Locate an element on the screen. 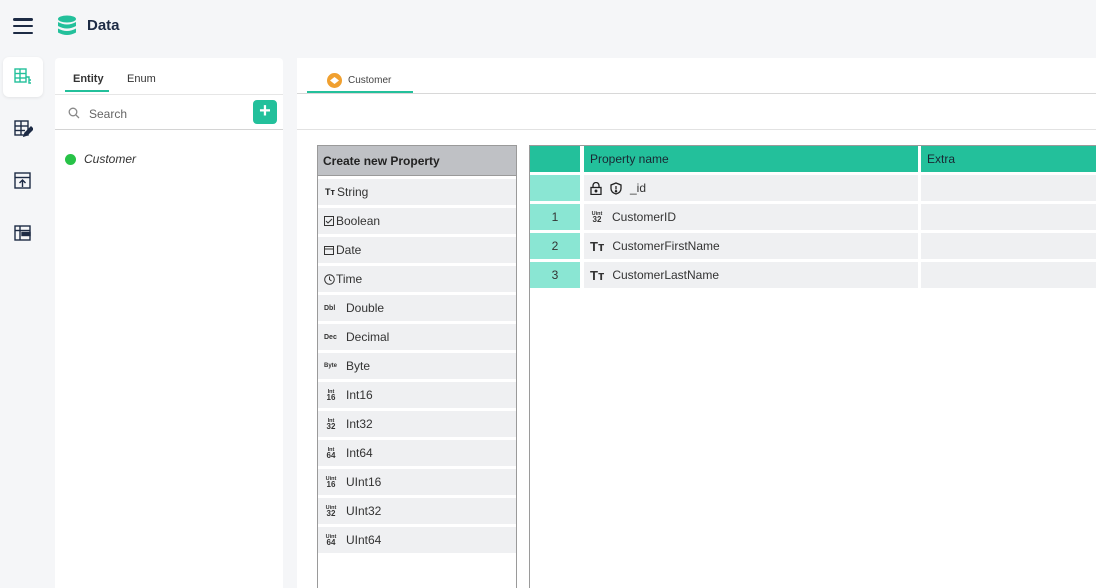 The height and width of the screenshot is (588, 1096). type-time: Time is located at coordinates (417, 279).